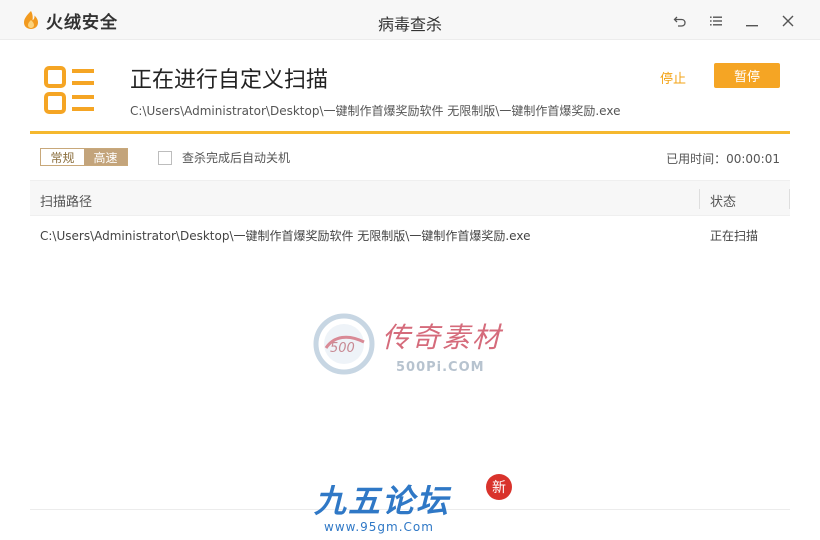 This screenshot has width=820, height=540. I want to click on speed-toggle: 常规 高速, so click(84, 157).